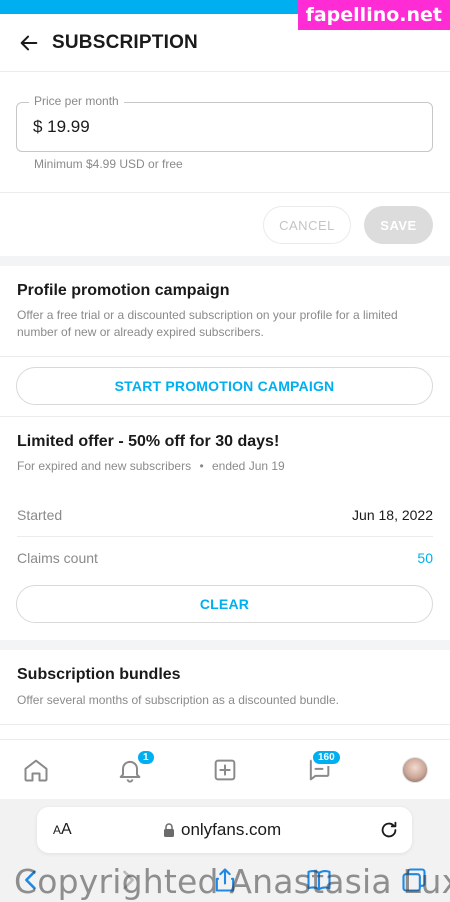 The width and height of the screenshot is (450, 902). What do you see at coordinates (108, 164) in the screenshot?
I see `price-hint: Minimum $4.99 USD or free` at bounding box center [108, 164].